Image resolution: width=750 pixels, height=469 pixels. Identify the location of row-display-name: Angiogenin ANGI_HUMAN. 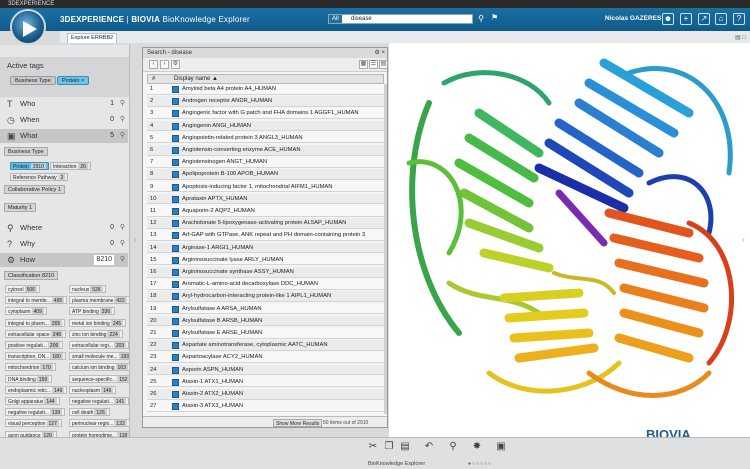
(216, 126).